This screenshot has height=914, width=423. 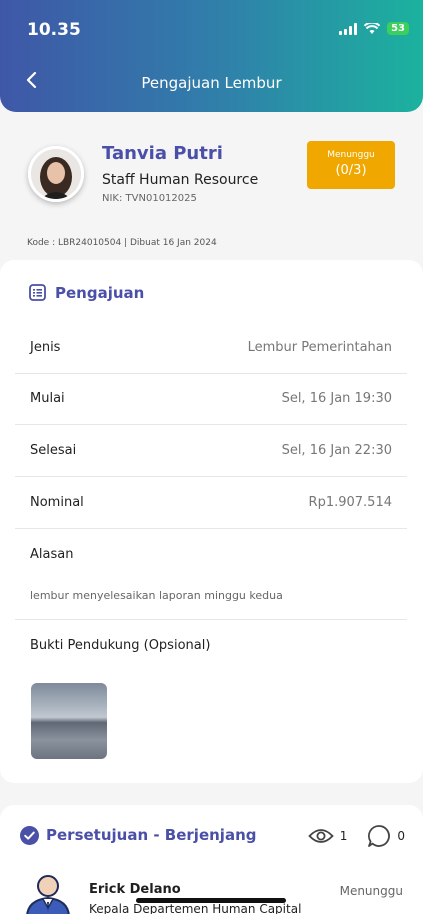 I want to click on row-value: Lembur Pemerintahan, so click(x=319, y=347).